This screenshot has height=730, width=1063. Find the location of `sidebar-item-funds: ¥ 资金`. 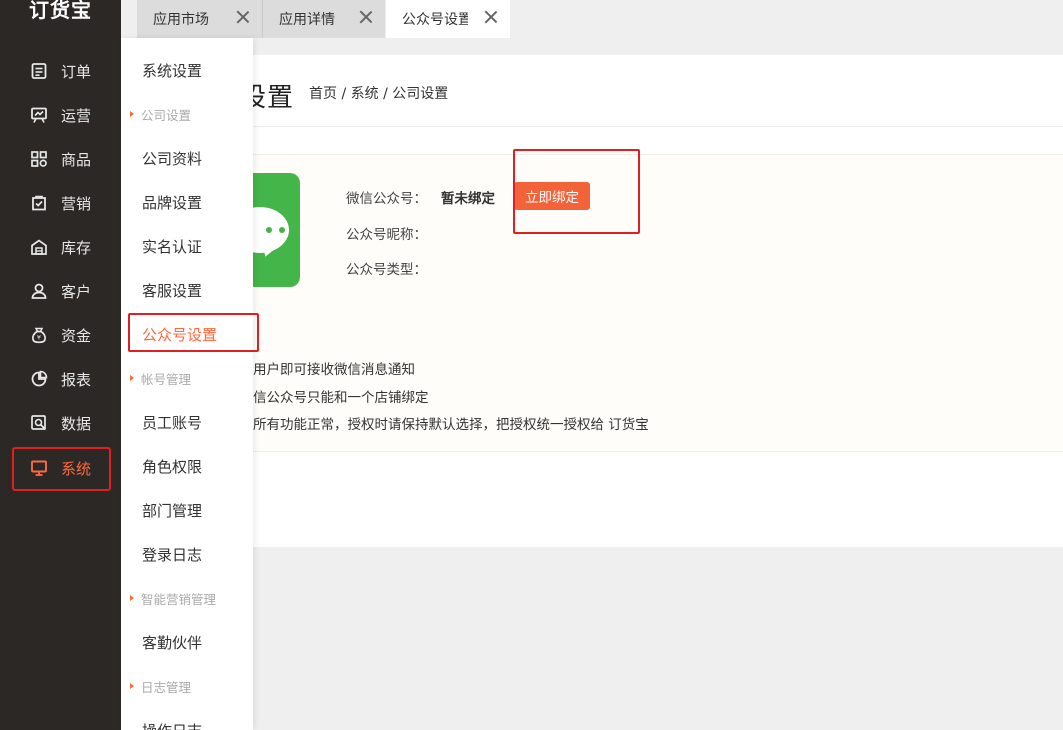

sidebar-item-funds: ¥ 资金 is located at coordinates (60, 335).